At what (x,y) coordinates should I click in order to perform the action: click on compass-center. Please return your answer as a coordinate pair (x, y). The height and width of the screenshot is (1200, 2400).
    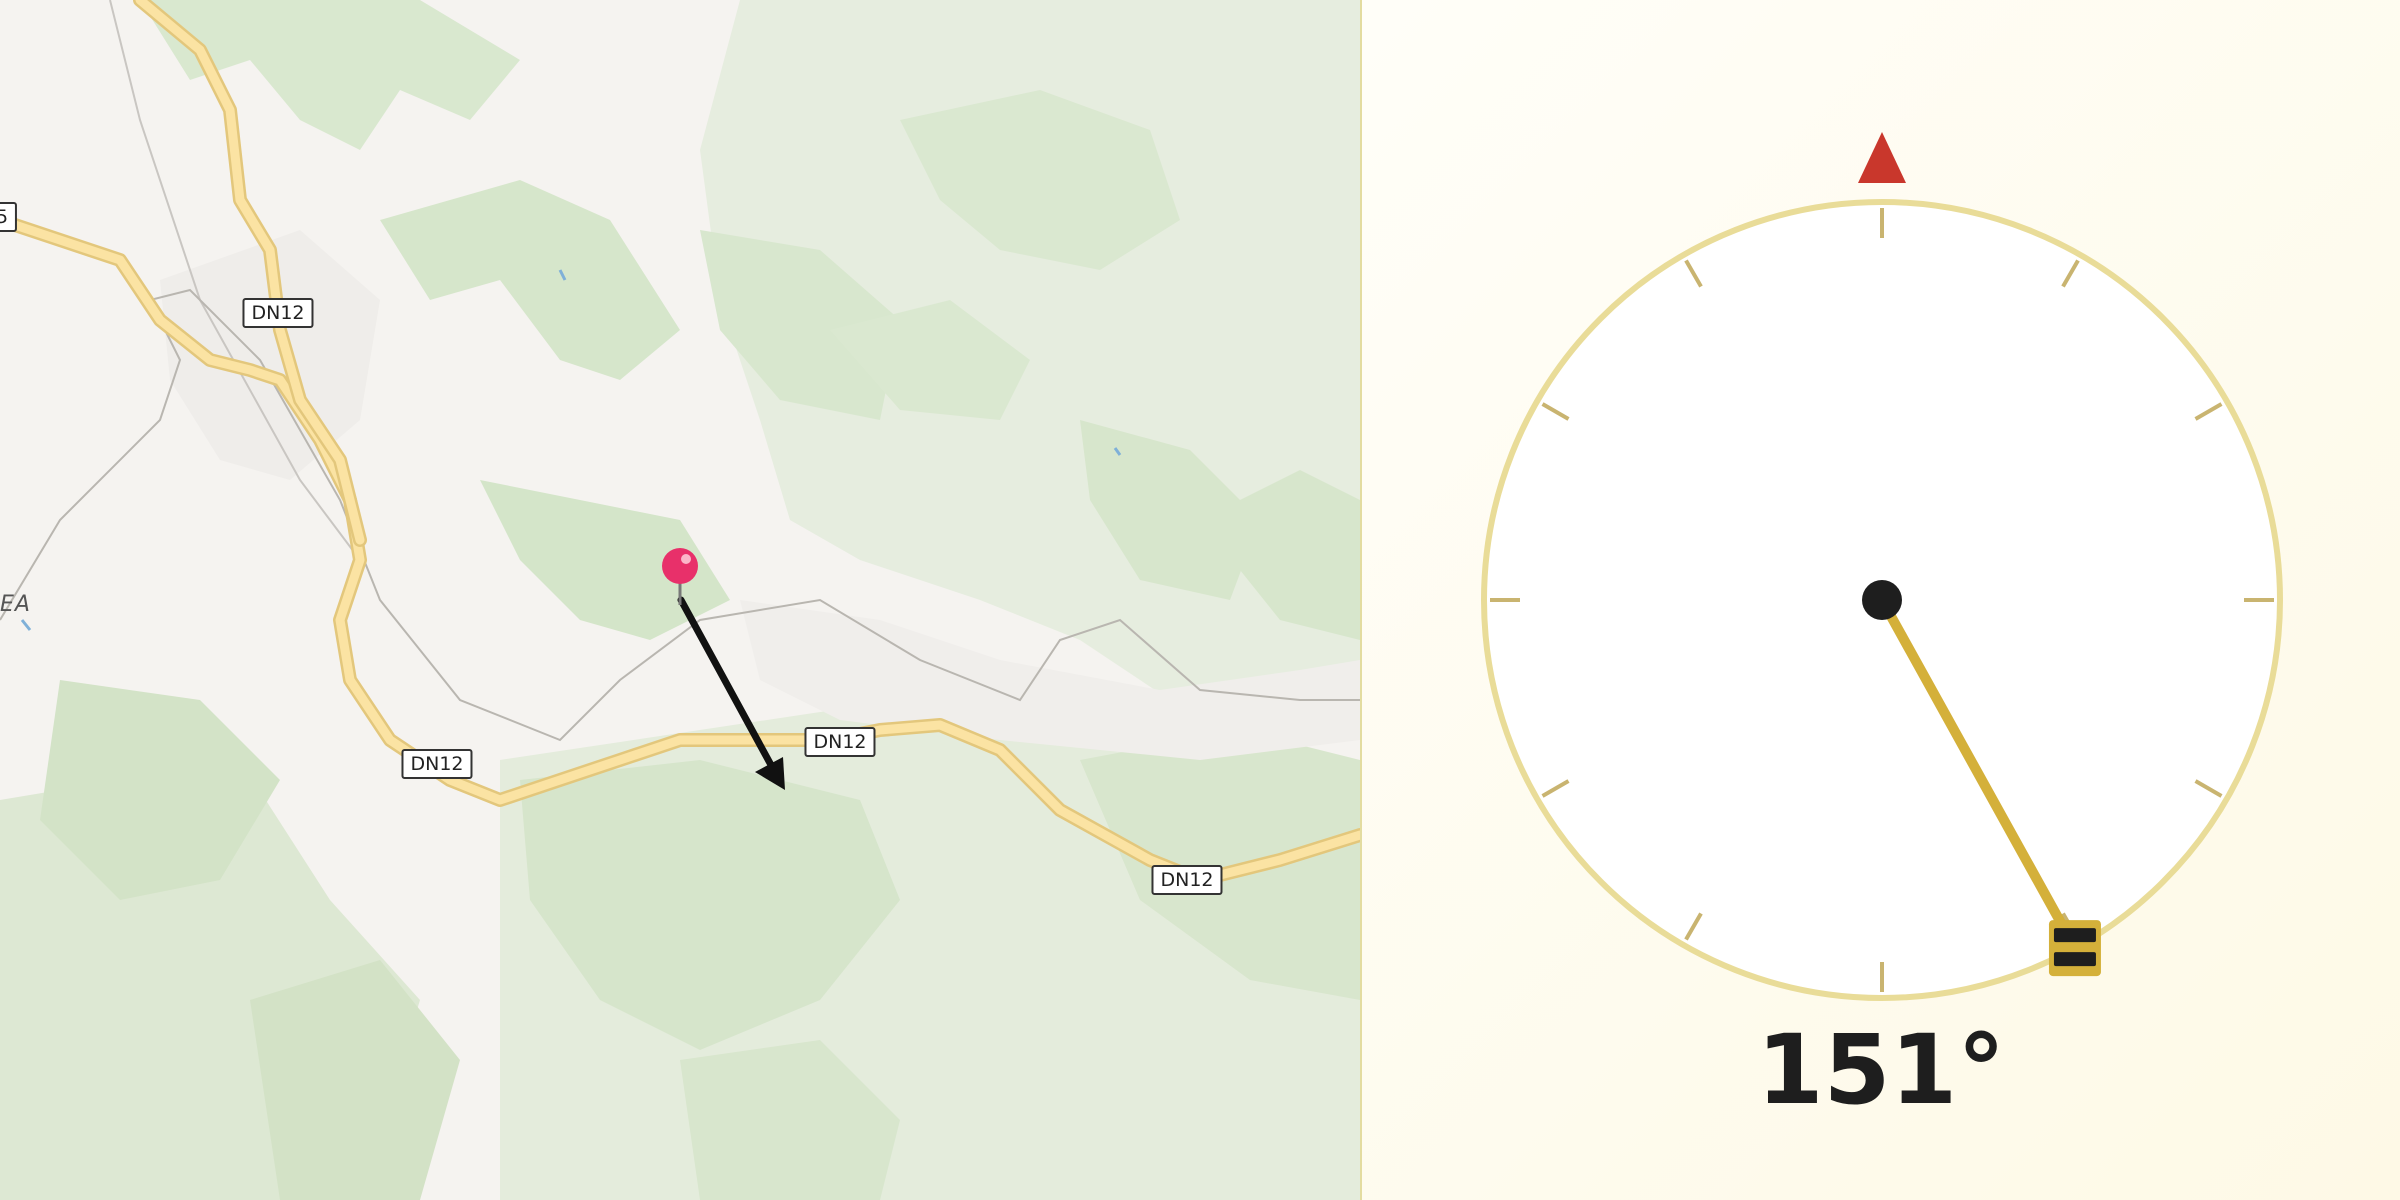
    Looking at the image, I should click on (1882, 600).